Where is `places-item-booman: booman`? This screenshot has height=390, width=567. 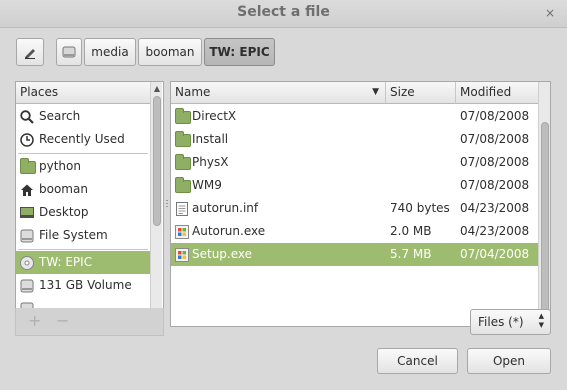 places-item-booman: booman is located at coordinates (83, 189).